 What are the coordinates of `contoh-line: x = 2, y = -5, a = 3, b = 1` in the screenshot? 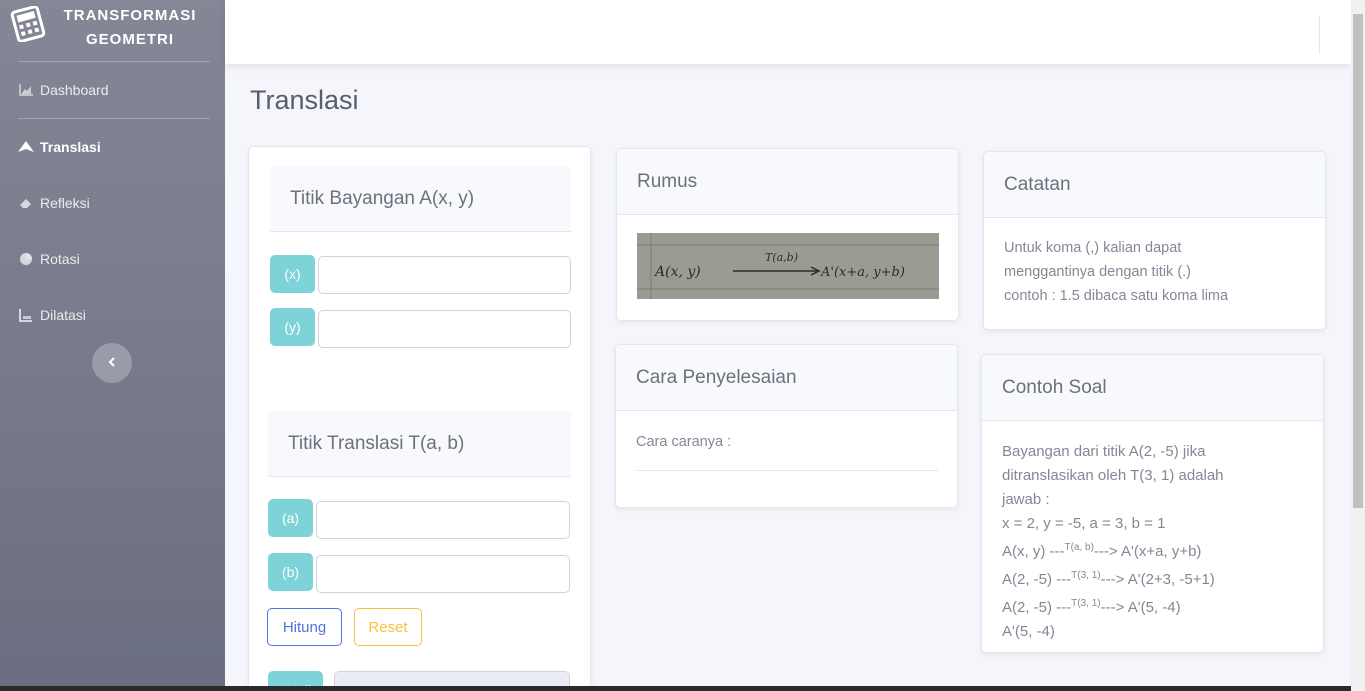 It's located at (1084, 523).